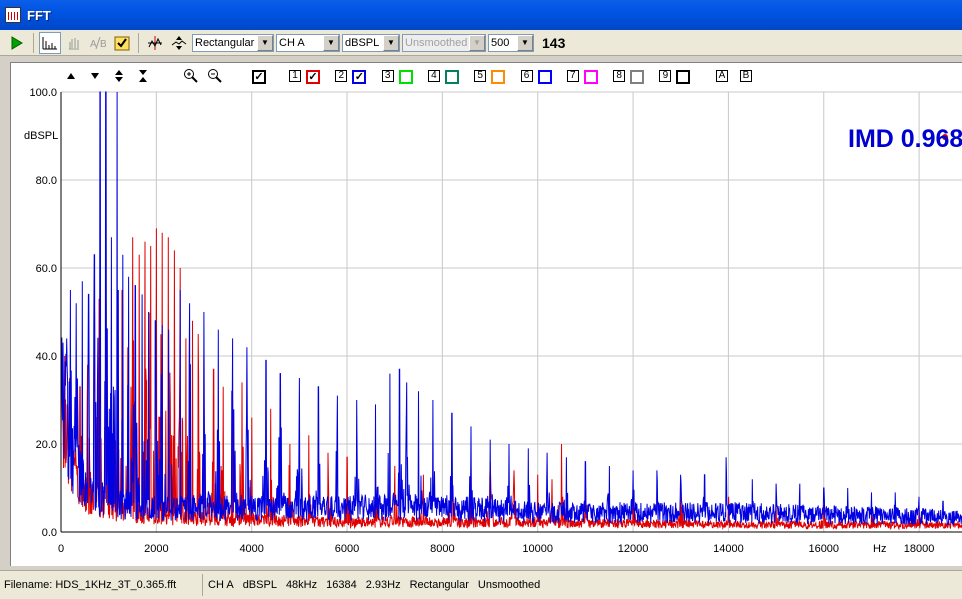 This screenshot has width=962, height=599. What do you see at coordinates (103, 44) in the screenshot?
I see `svg-text: B` at bounding box center [103, 44].